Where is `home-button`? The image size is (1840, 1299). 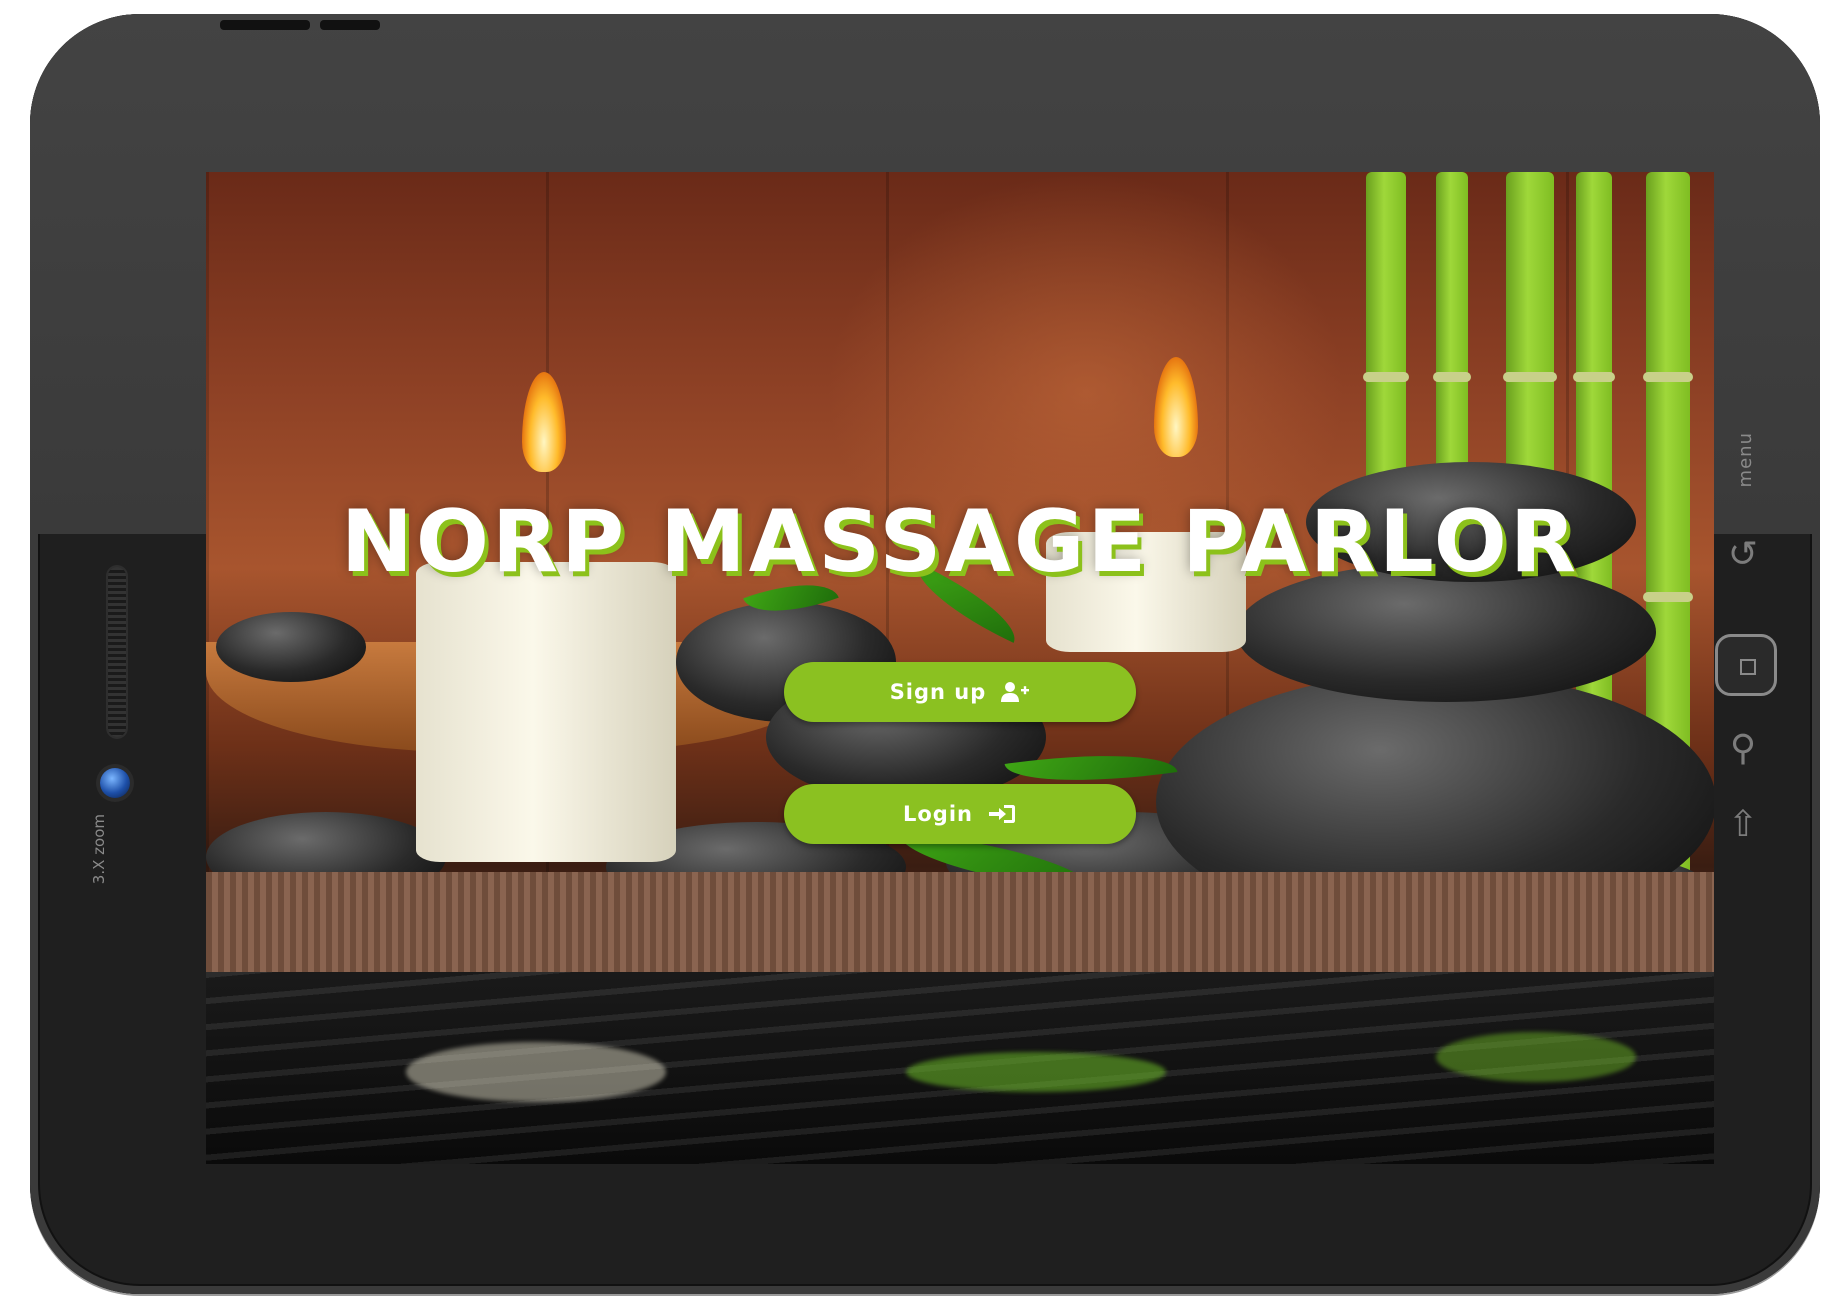
home-button is located at coordinates (1746, 665).